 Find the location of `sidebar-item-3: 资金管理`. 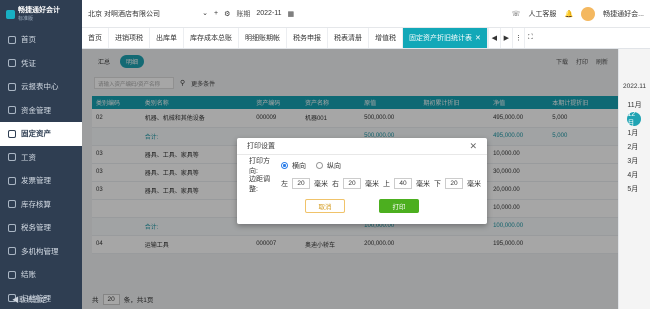

sidebar-item-3: 资金管理 is located at coordinates (41, 111).